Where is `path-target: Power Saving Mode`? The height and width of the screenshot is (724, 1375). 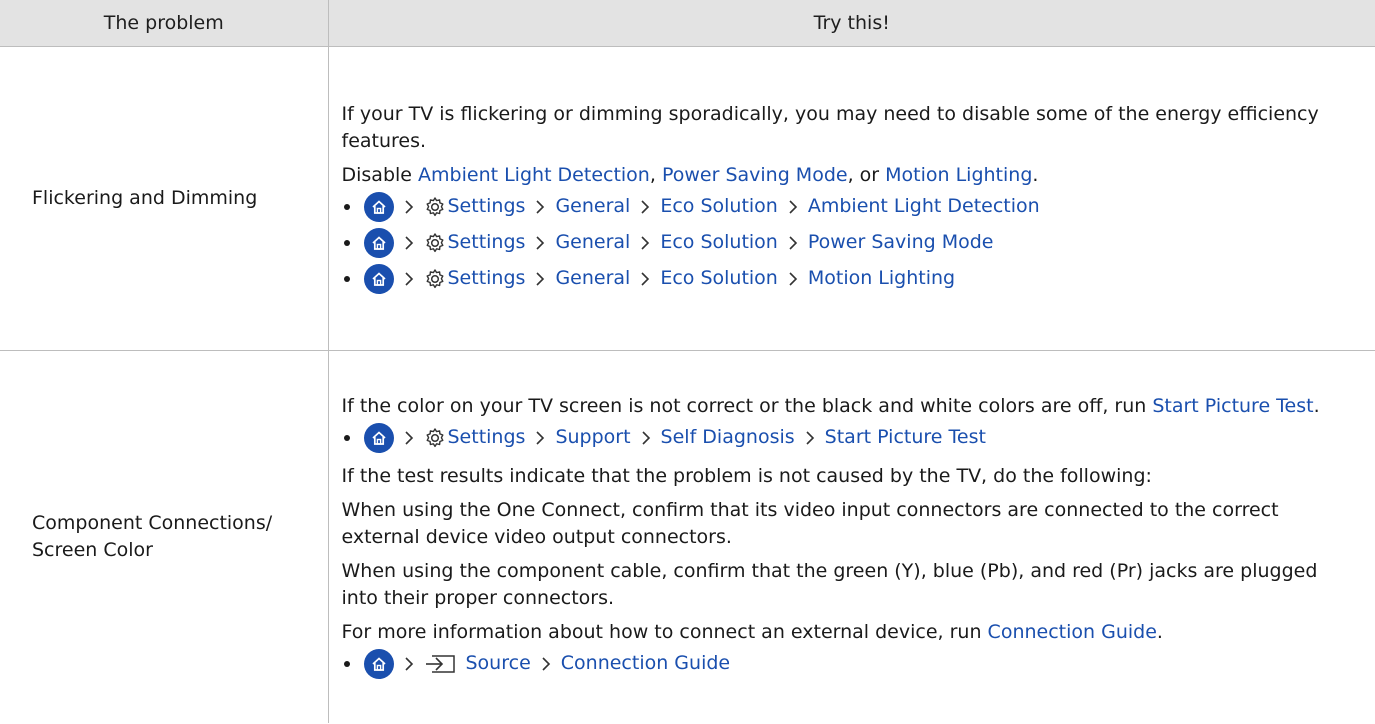
path-target: Power Saving Mode is located at coordinates (901, 242).